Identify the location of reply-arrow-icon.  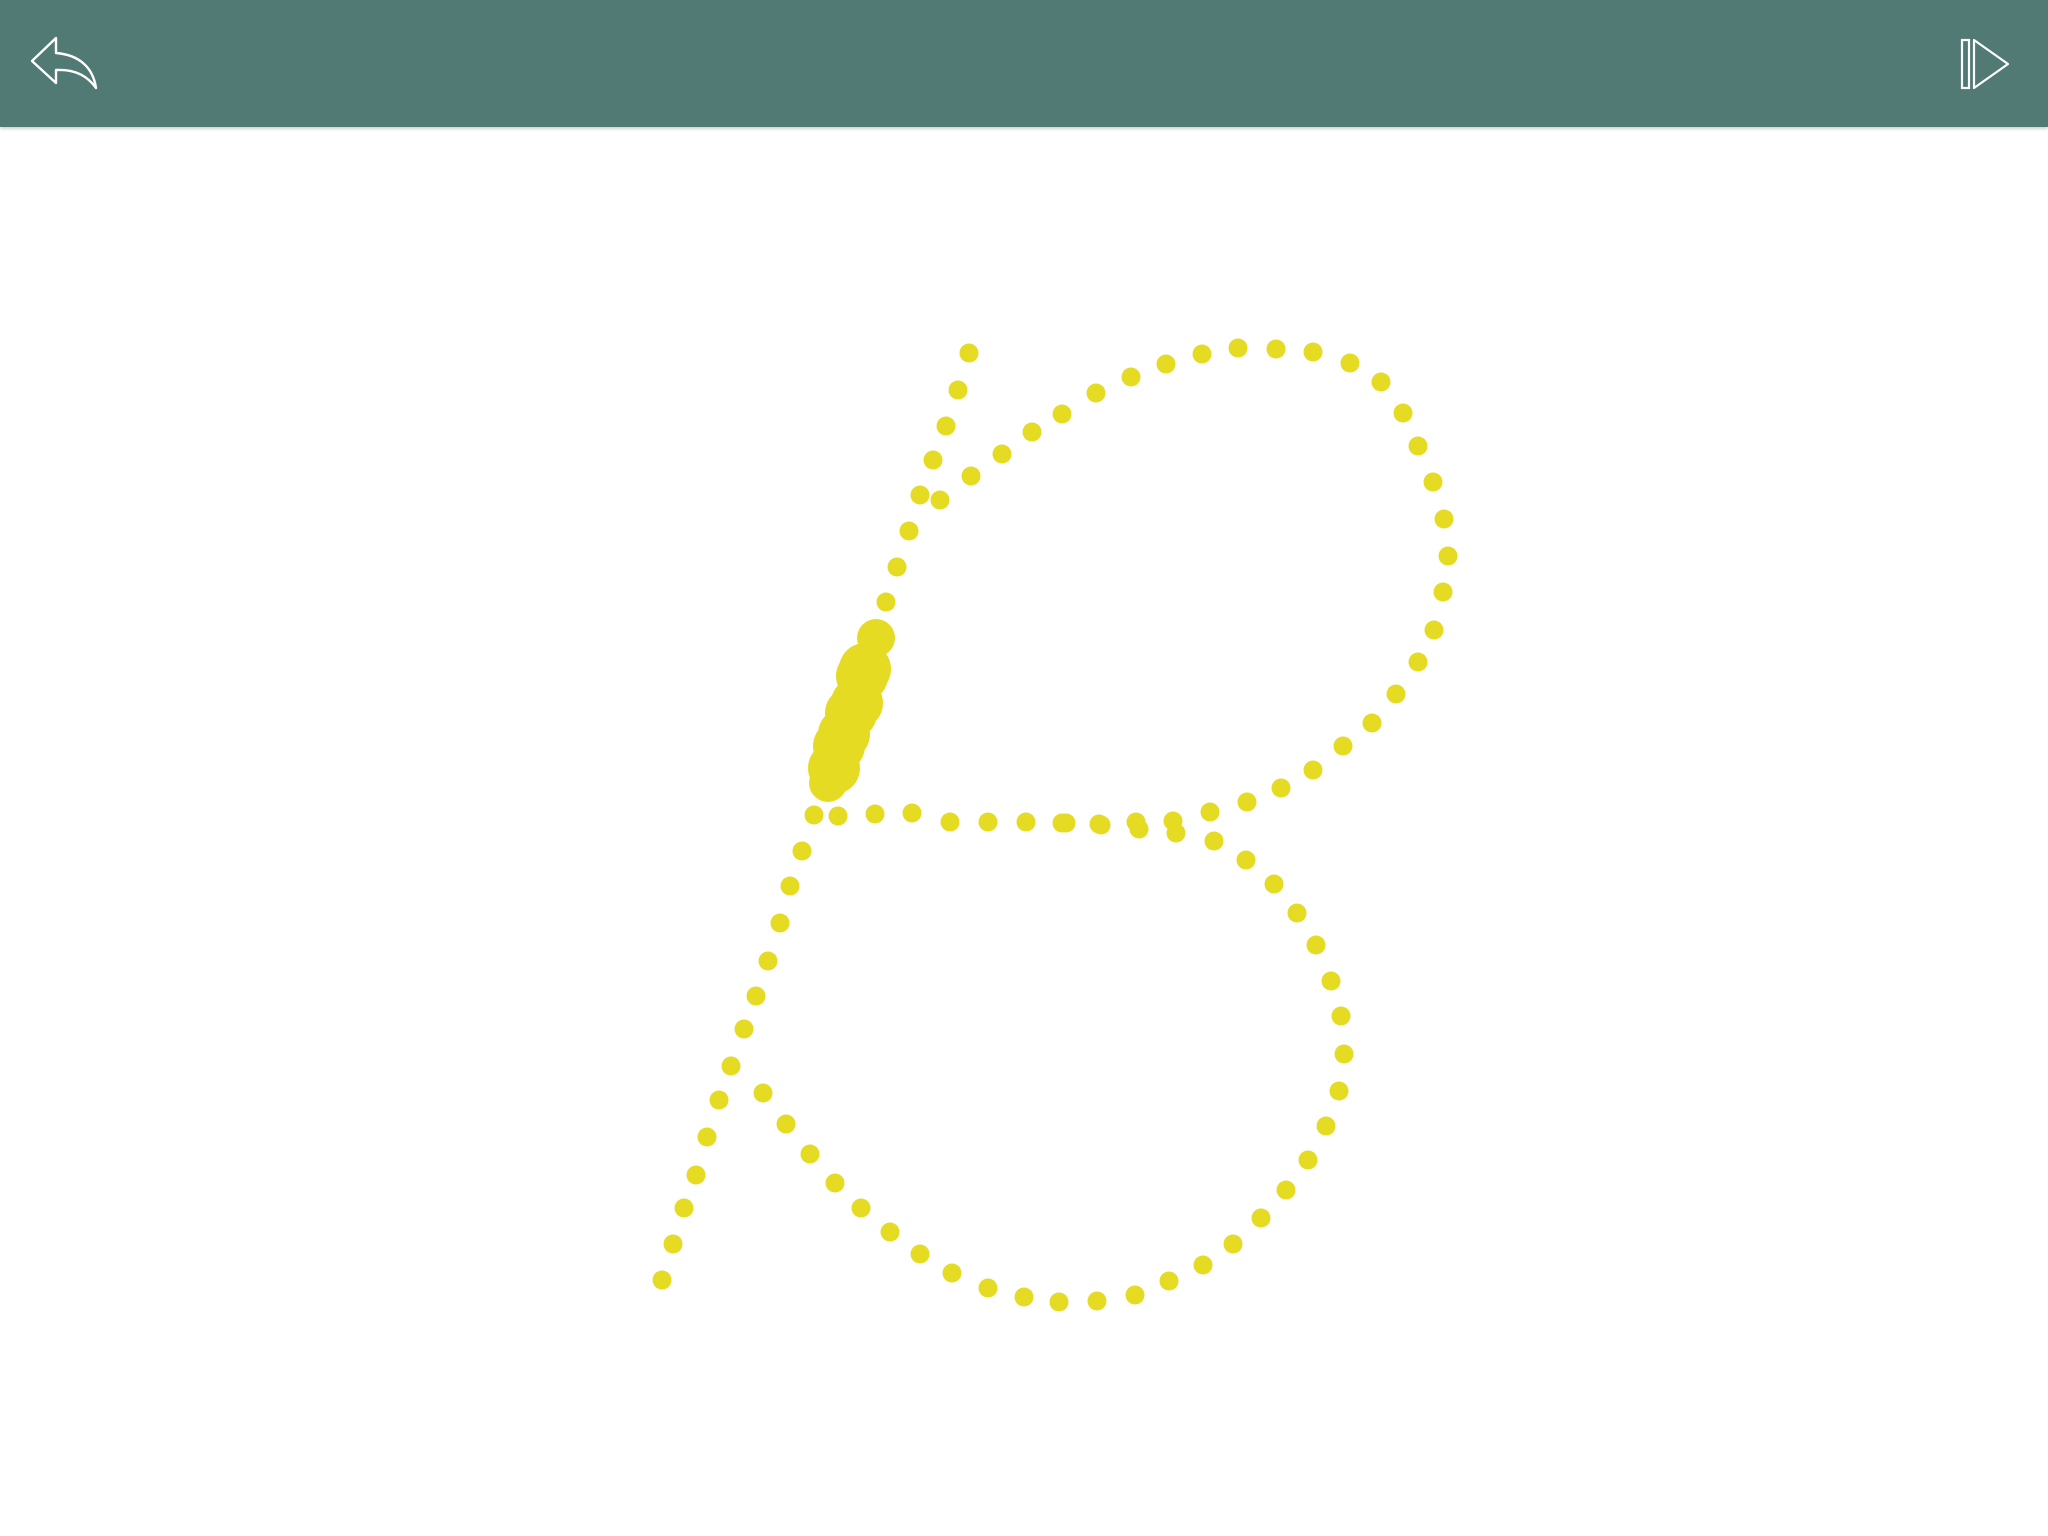
(64, 63).